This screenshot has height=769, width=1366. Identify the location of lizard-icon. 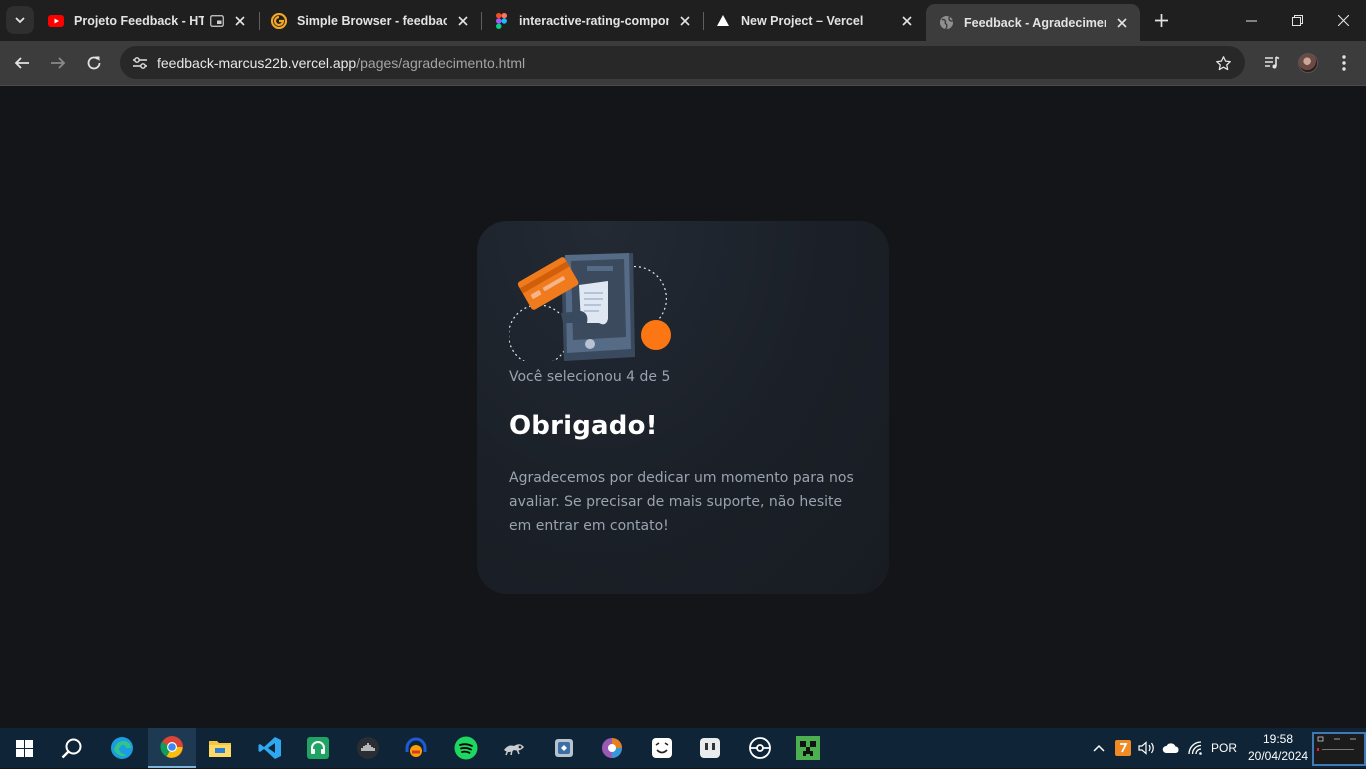
(514, 750).